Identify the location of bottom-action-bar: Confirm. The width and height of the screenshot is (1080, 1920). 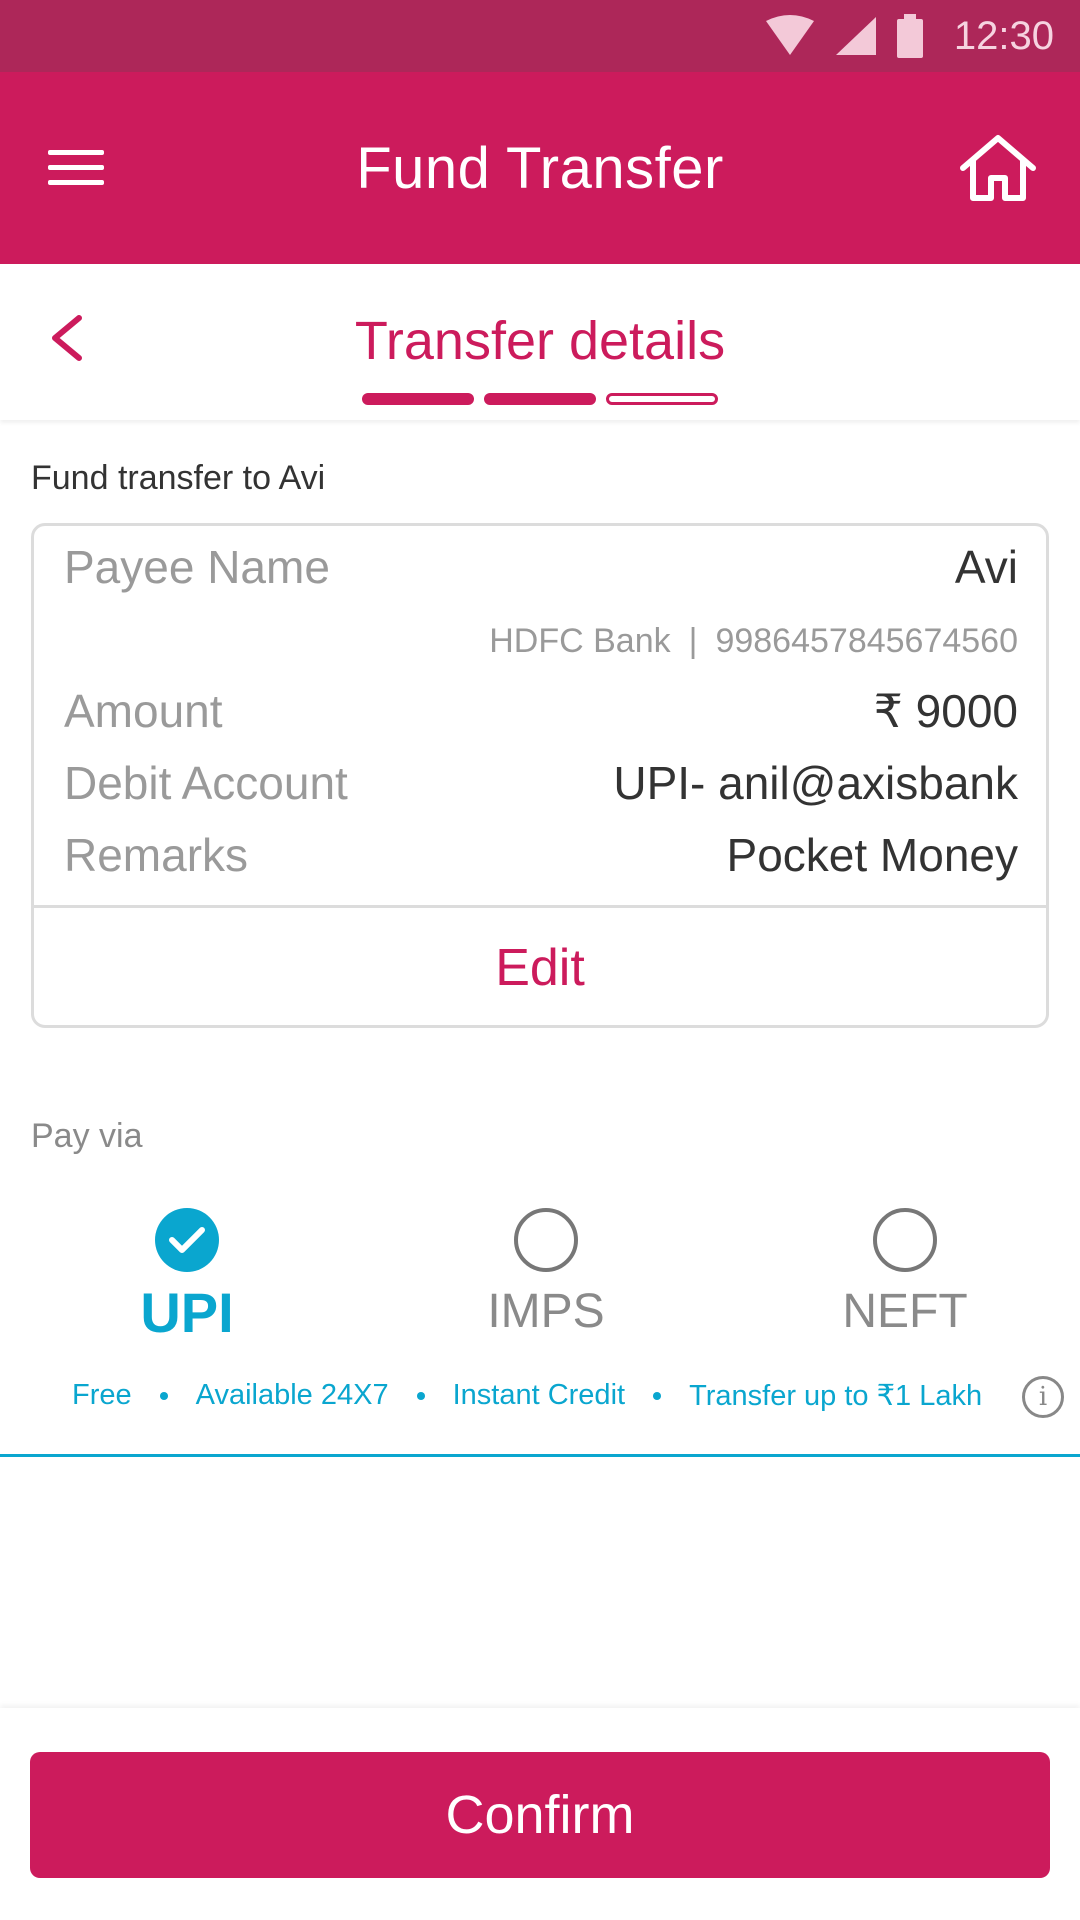
(540, 1814).